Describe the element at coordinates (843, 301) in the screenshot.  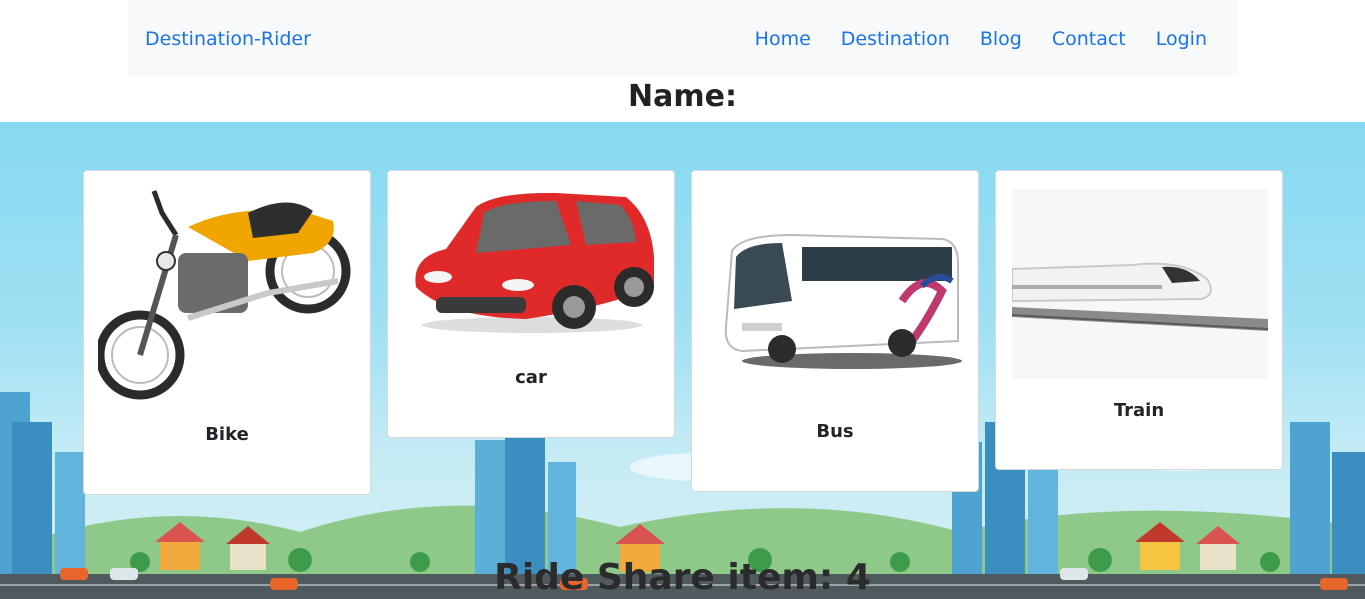
I see `bus-image` at that location.